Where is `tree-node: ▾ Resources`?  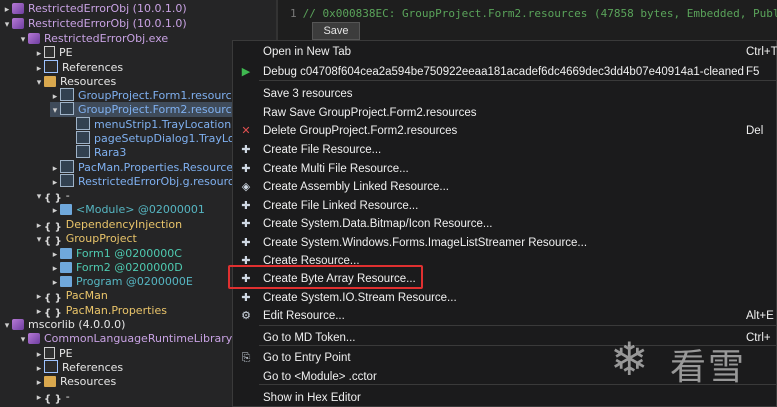
tree-node: ▾ Resources is located at coordinates (133, 81).